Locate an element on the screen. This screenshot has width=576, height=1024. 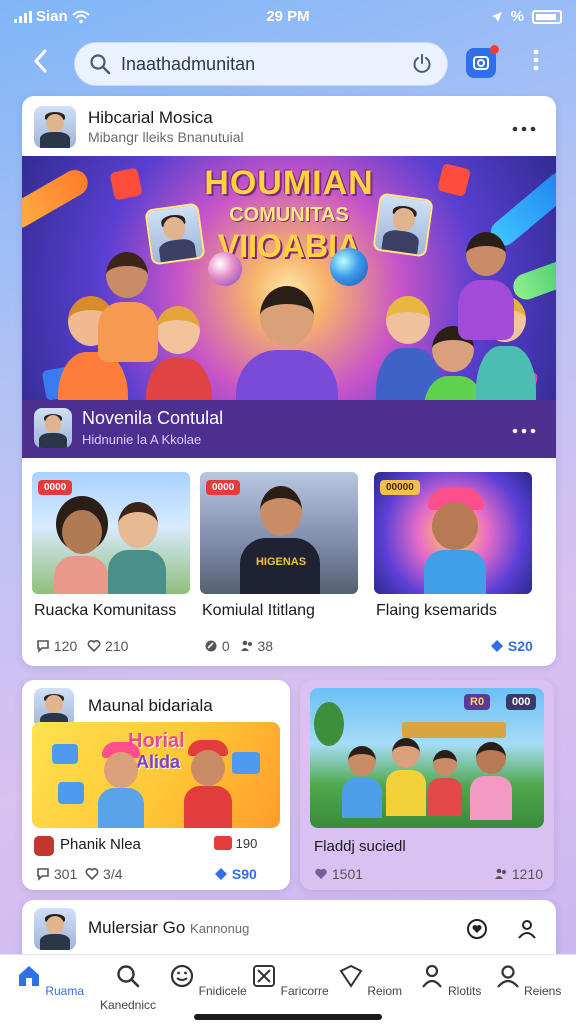
tab-profile: Reiens is located at coordinates (528, 980).